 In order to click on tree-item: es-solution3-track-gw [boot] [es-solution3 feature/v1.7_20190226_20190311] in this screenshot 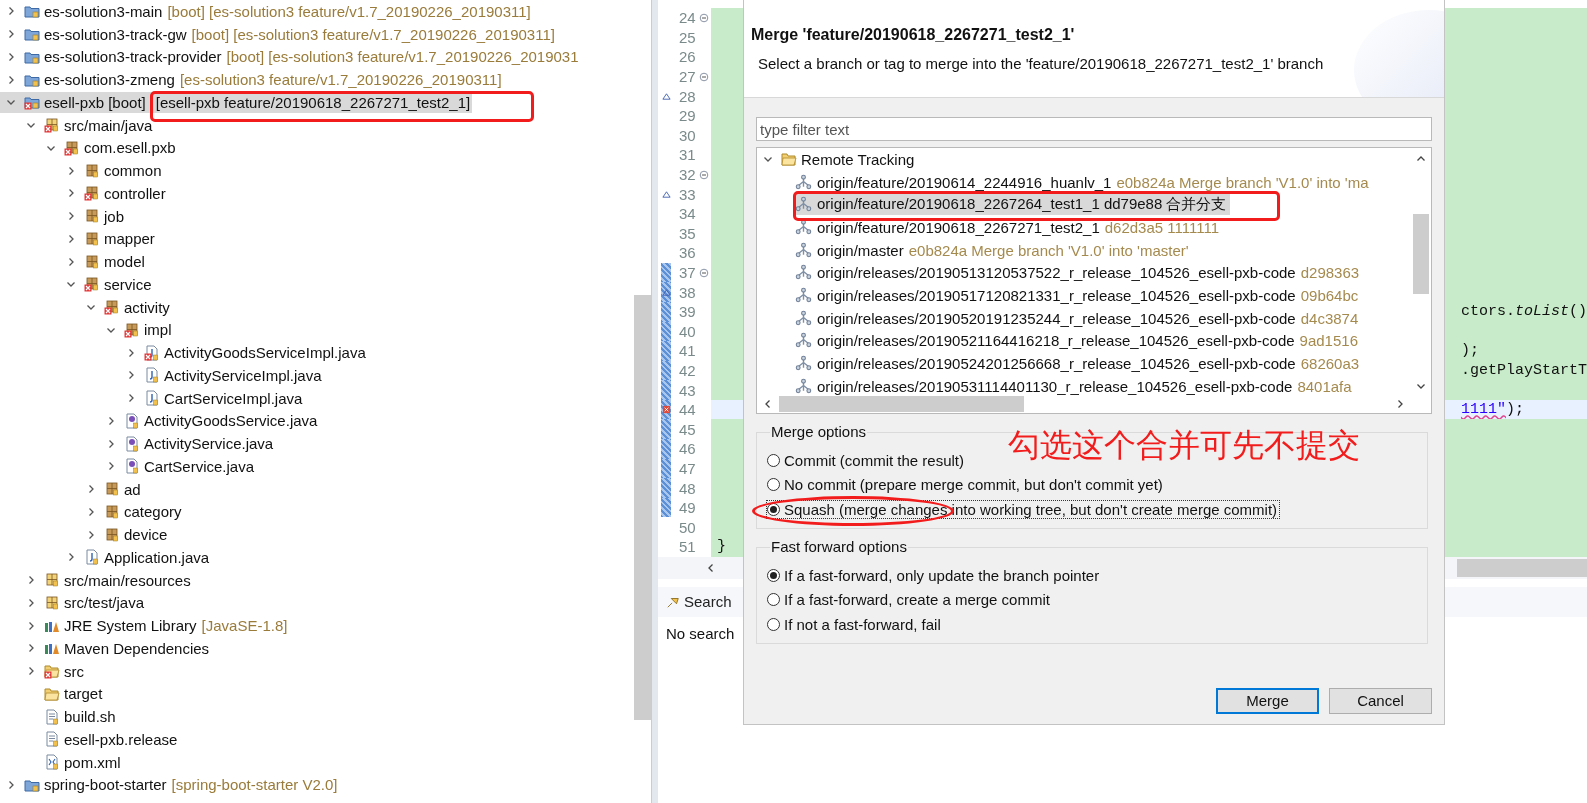, I will do `click(278, 34)`.